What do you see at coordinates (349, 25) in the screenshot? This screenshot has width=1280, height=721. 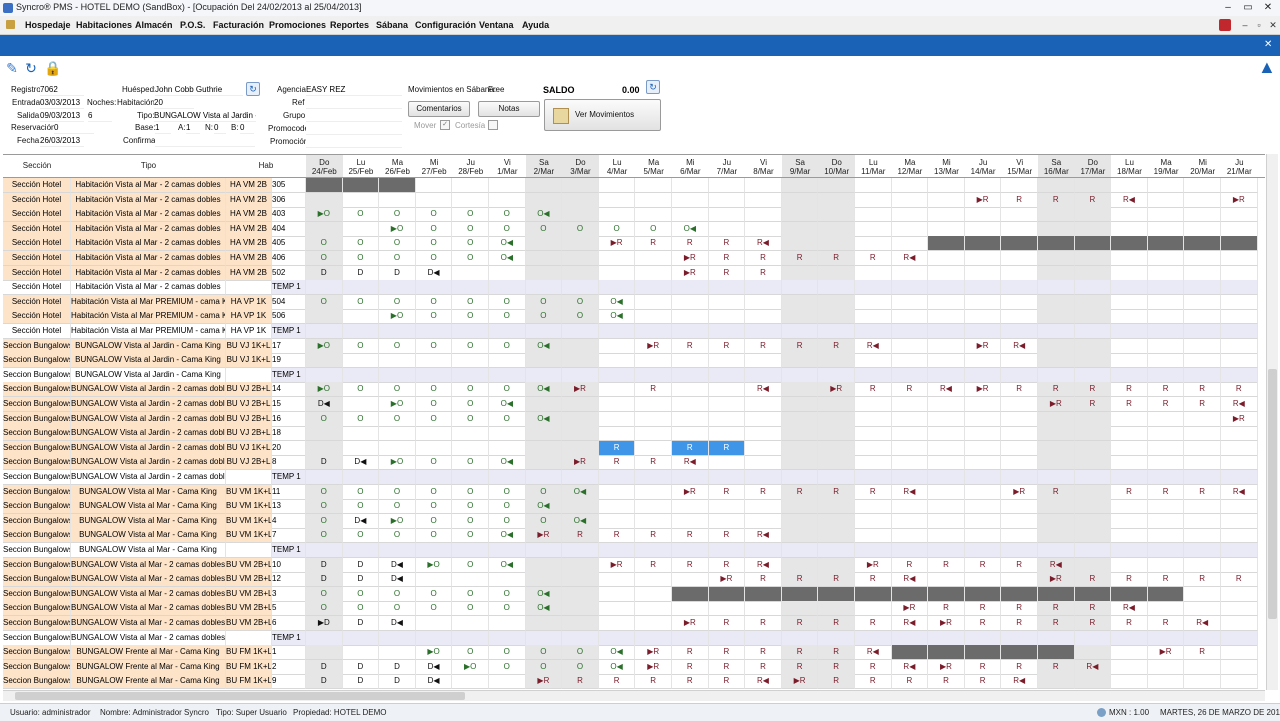 I see `menu-reportes: Reportes` at bounding box center [349, 25].